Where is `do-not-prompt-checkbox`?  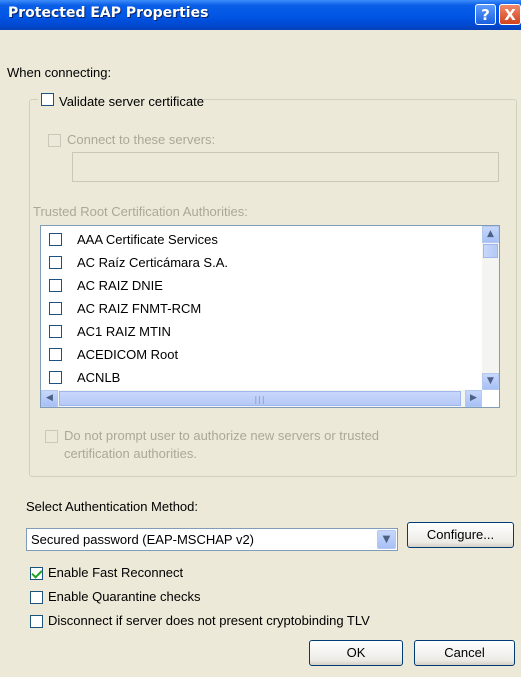 do-not-prompt-checkbox is located at coordinates (51, 436).